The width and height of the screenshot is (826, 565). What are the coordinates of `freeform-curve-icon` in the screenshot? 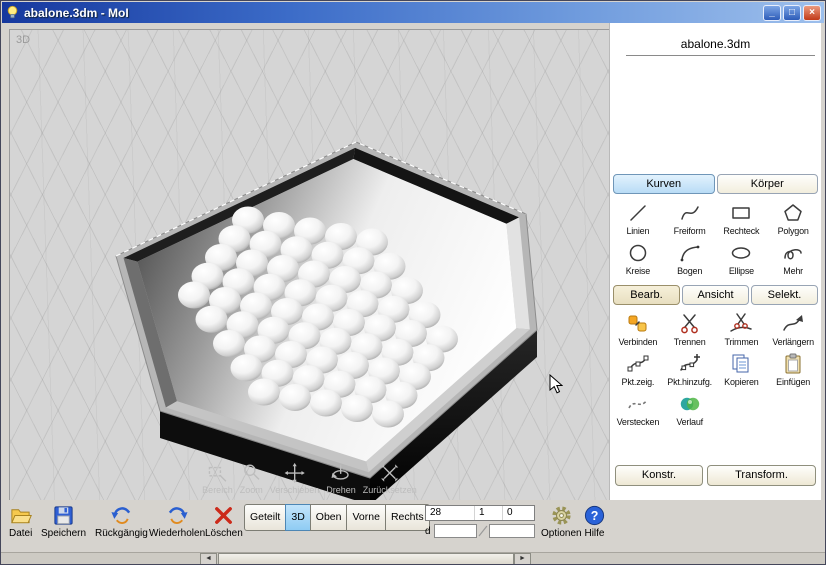 It's located at (689, 213).